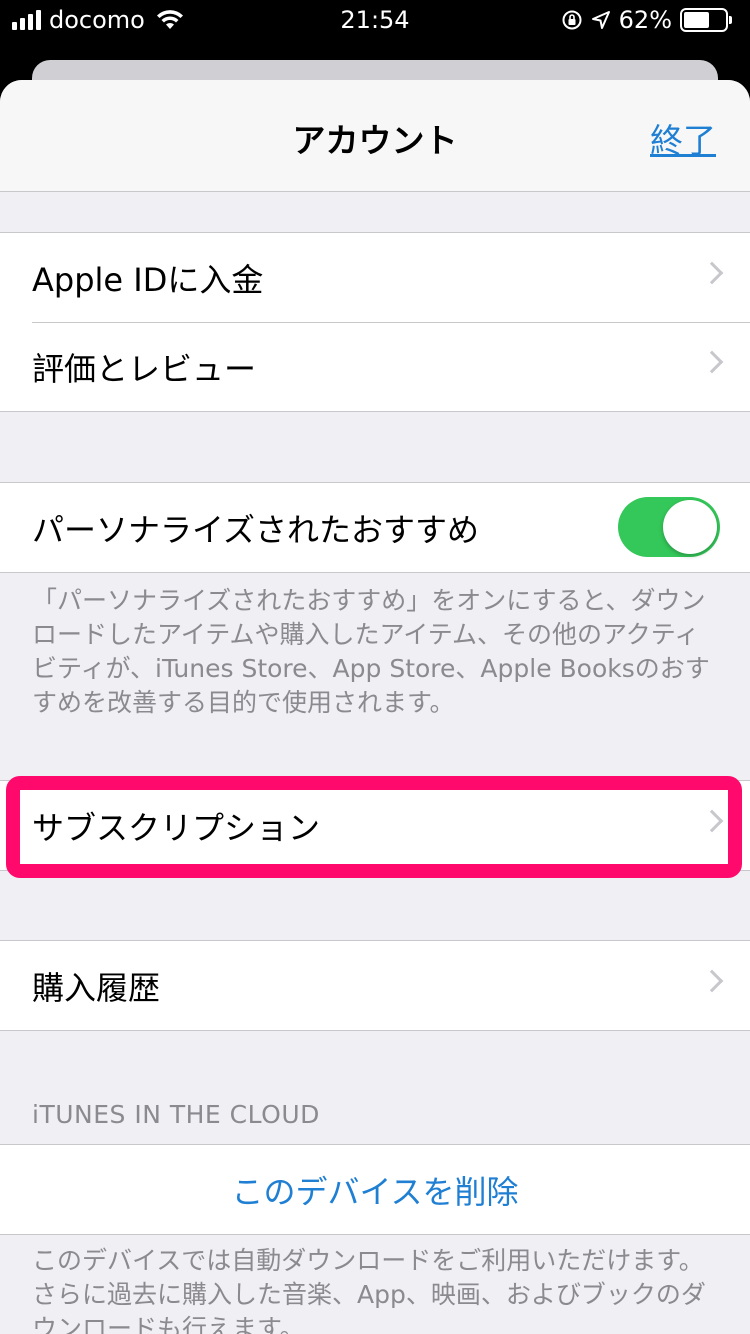 The image size is (750, 1334). What do you see at coordinates (144, 368) in the screenshot?
I see `ratings-reviews-label: 評価とレビュー` at bounding box center [144, 368].